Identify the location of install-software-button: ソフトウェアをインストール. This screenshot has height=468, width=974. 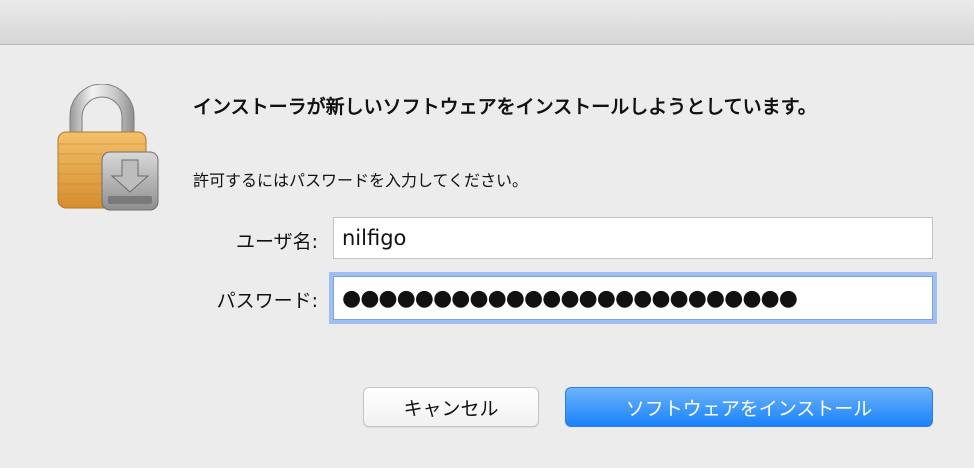
(749, 407).